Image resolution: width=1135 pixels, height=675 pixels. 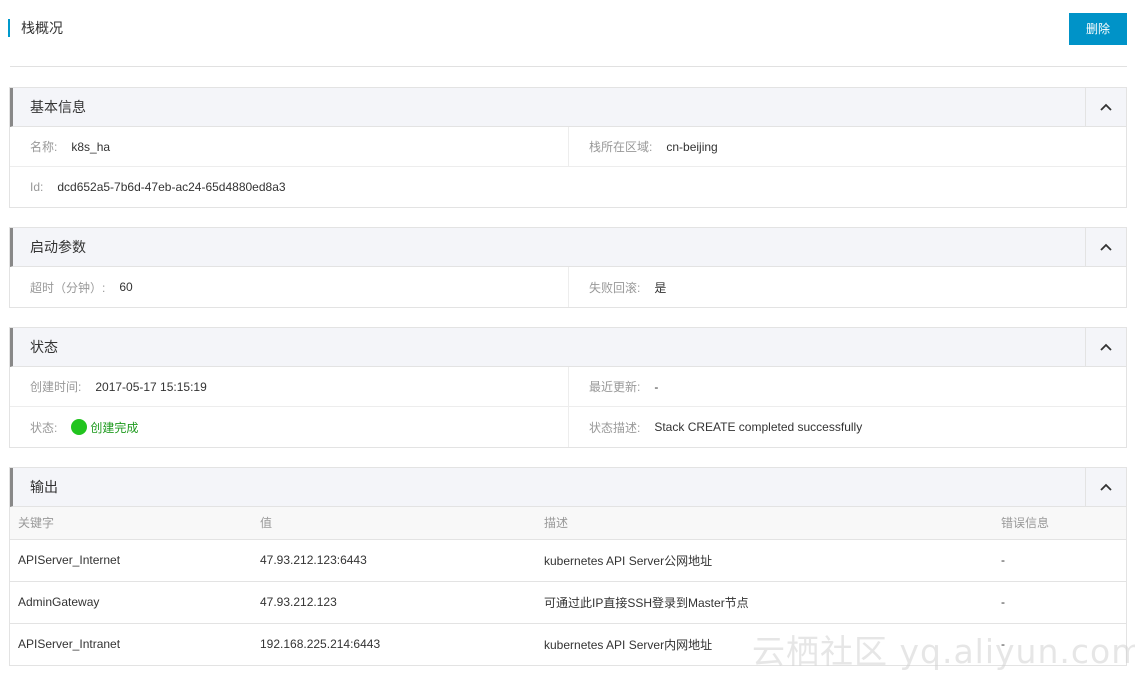 I want to click on output-key: APIServer_Internet, so click(x=131, y=560).